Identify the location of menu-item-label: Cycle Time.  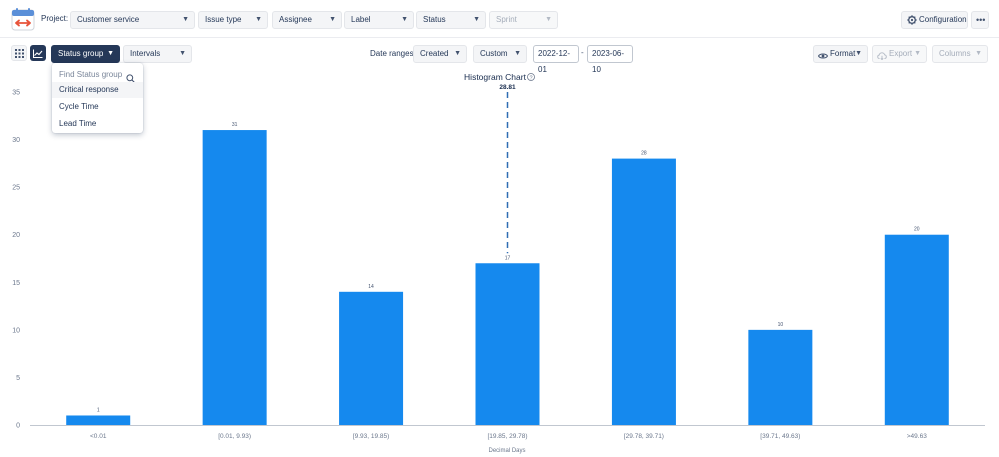
(79, 107).